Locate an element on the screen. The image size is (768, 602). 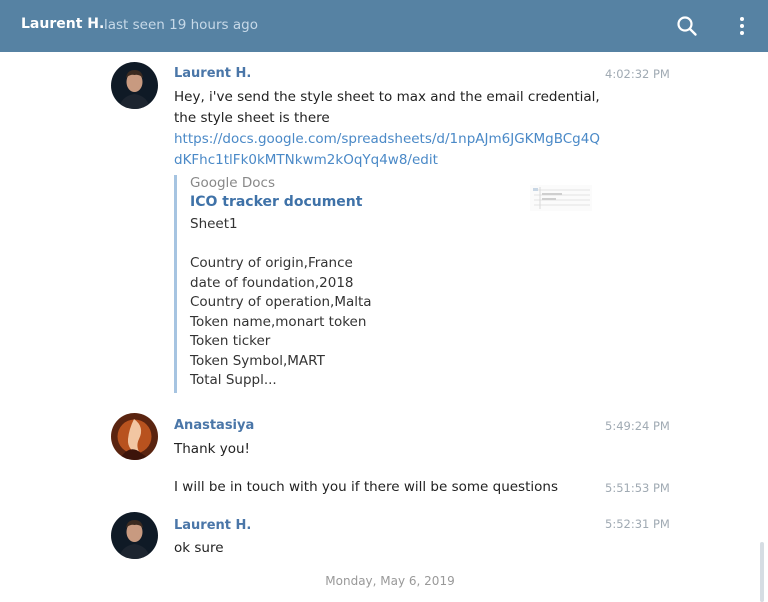
message-time: 5:51:53 PM is located at coordinates (637, 488).